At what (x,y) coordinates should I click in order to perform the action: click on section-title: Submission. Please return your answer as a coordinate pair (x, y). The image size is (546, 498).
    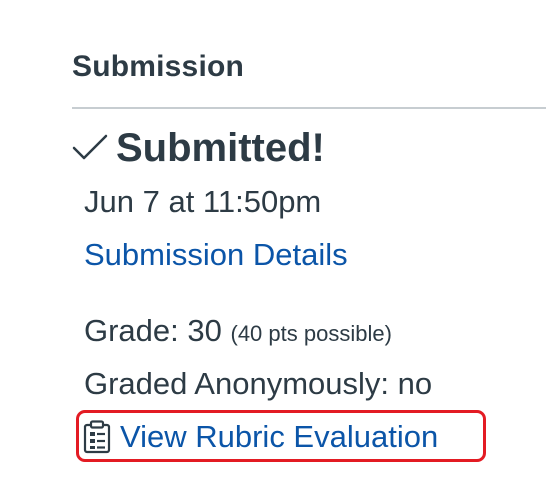
    Looking at the image, I should click on (158, 66).